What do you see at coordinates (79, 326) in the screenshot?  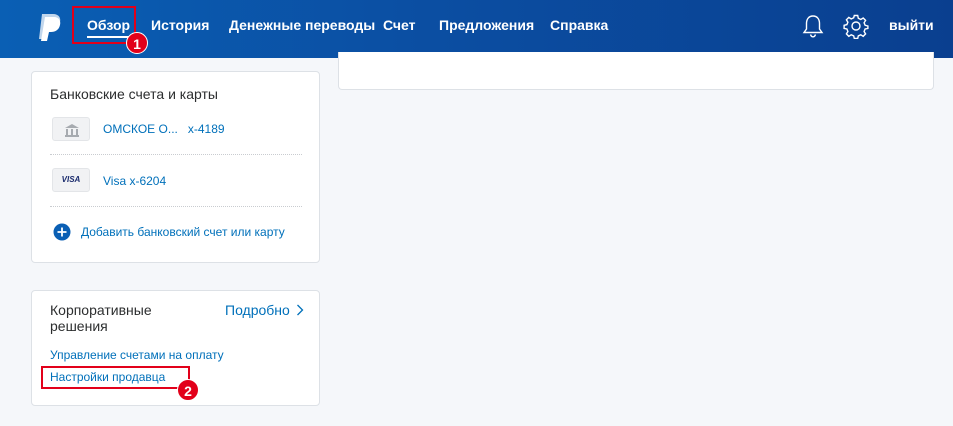 I see `business-title-line2: решения` at bounding box center [79, 326].